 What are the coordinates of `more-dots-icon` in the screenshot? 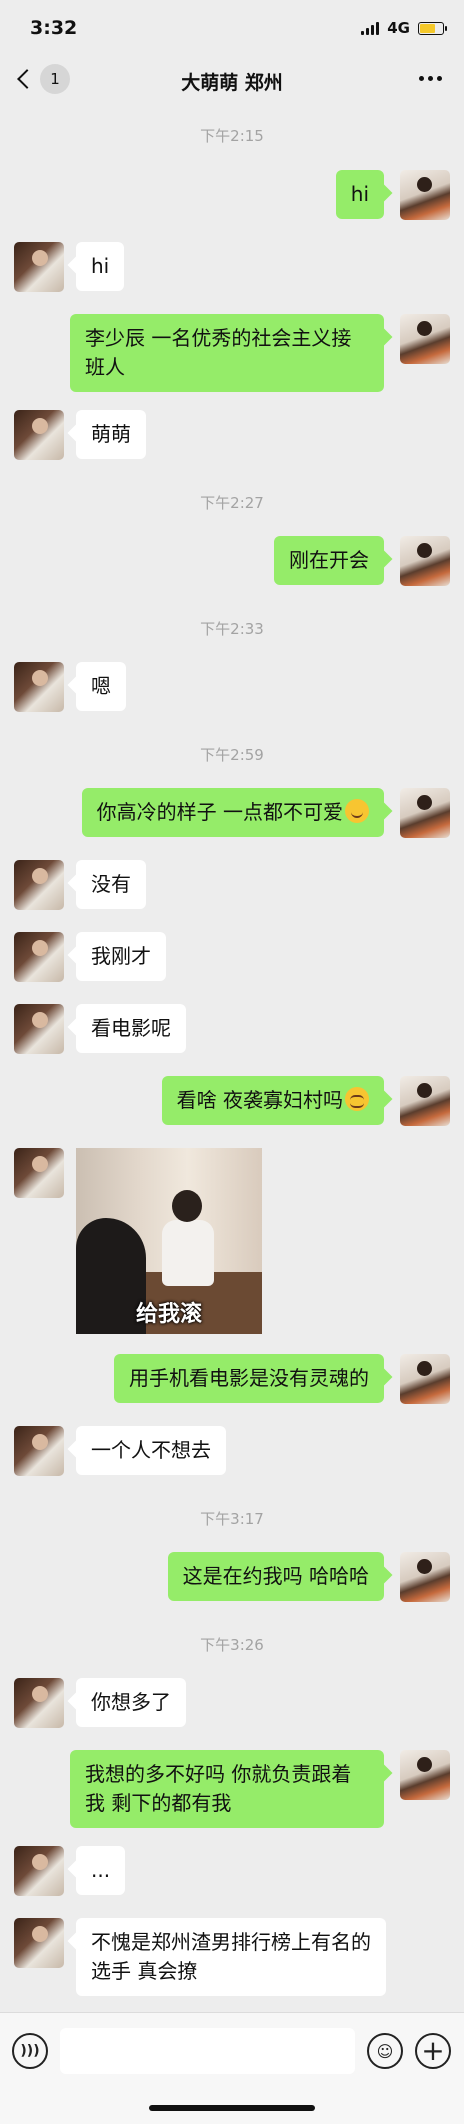 It's located at (430, 78).